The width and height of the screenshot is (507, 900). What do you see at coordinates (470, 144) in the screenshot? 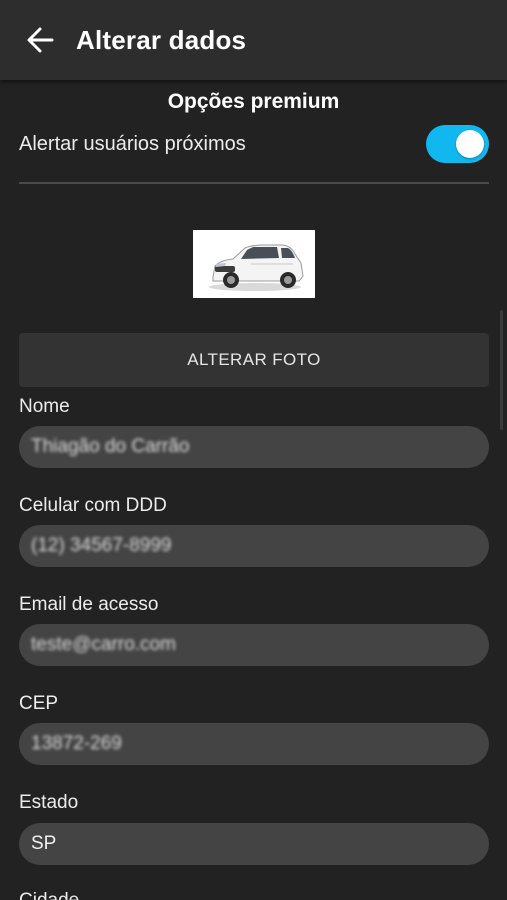
I see `toggle-knob` at bounding box center [470, 144].